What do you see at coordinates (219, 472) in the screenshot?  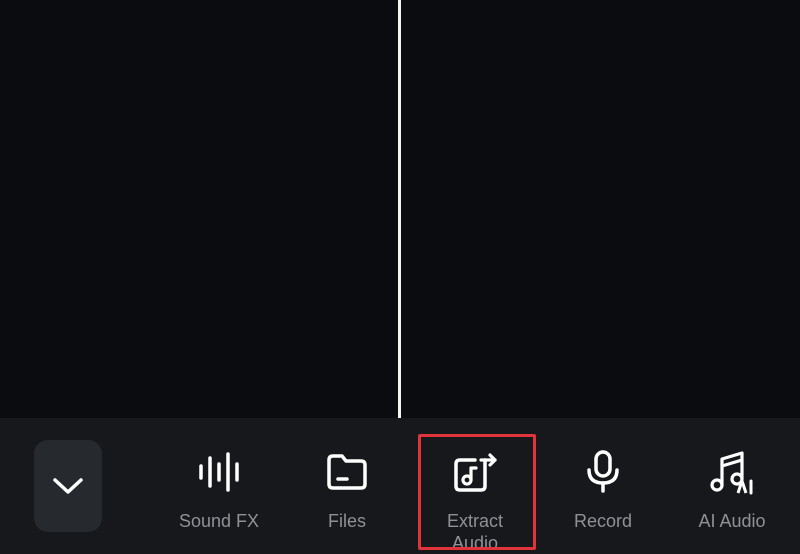 I see `sound-wave-icon` at bounding box center [219, 472].